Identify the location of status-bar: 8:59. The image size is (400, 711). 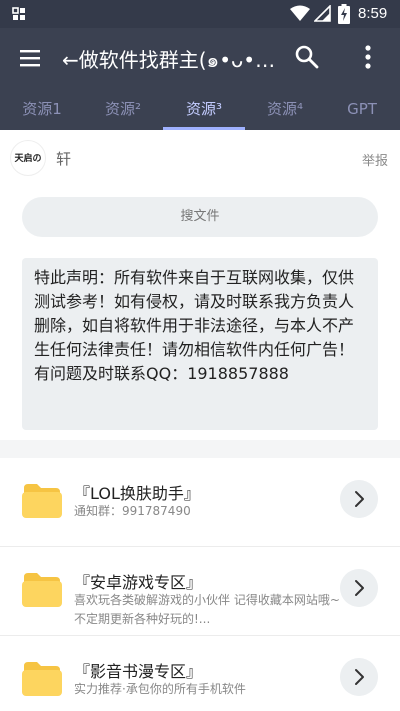
(200, 14).